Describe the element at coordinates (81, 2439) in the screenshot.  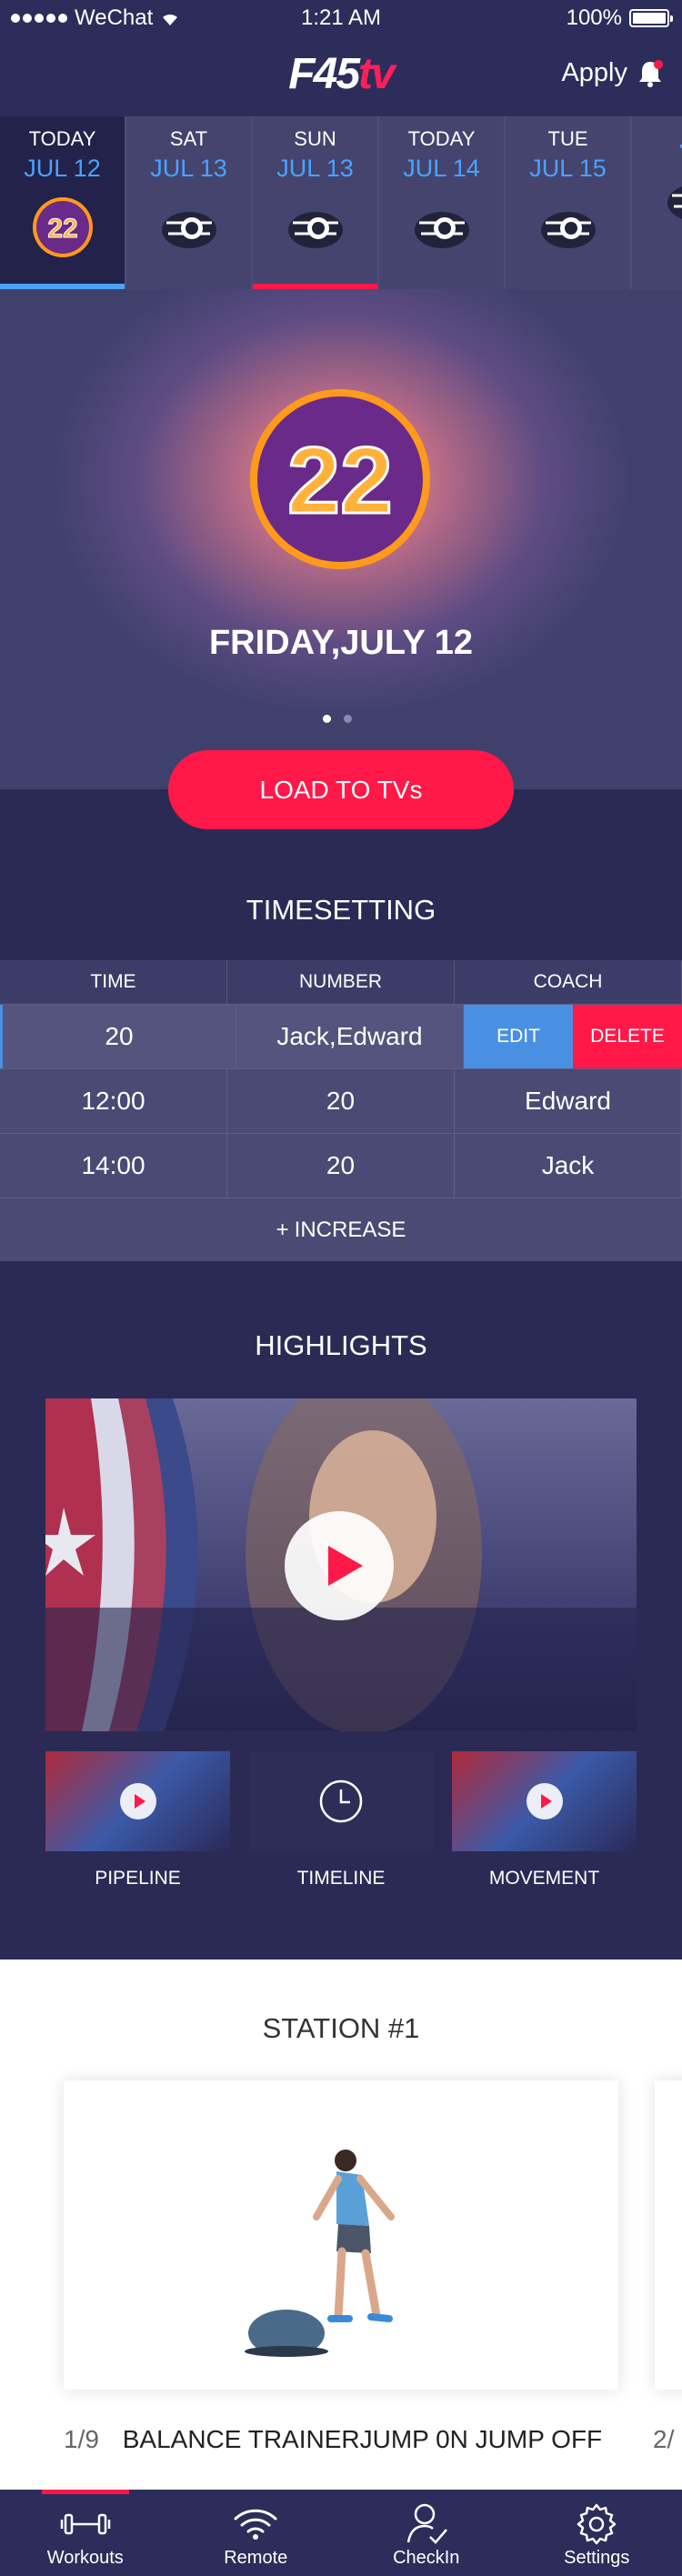
I see `exercise-index: 1/9` at that location.